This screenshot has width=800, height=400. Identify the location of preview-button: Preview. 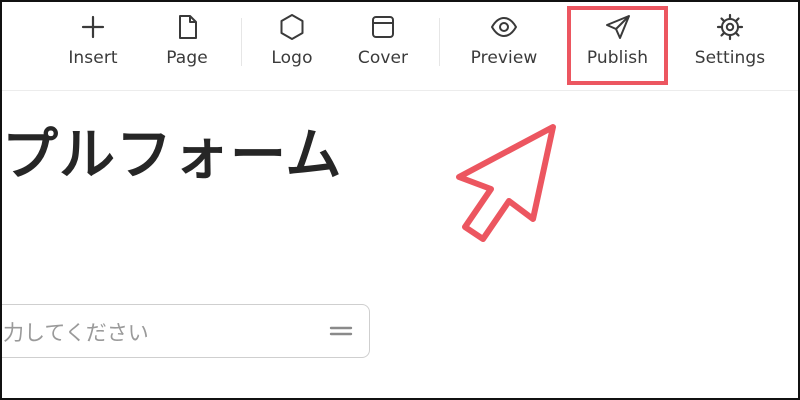
(504, 42).